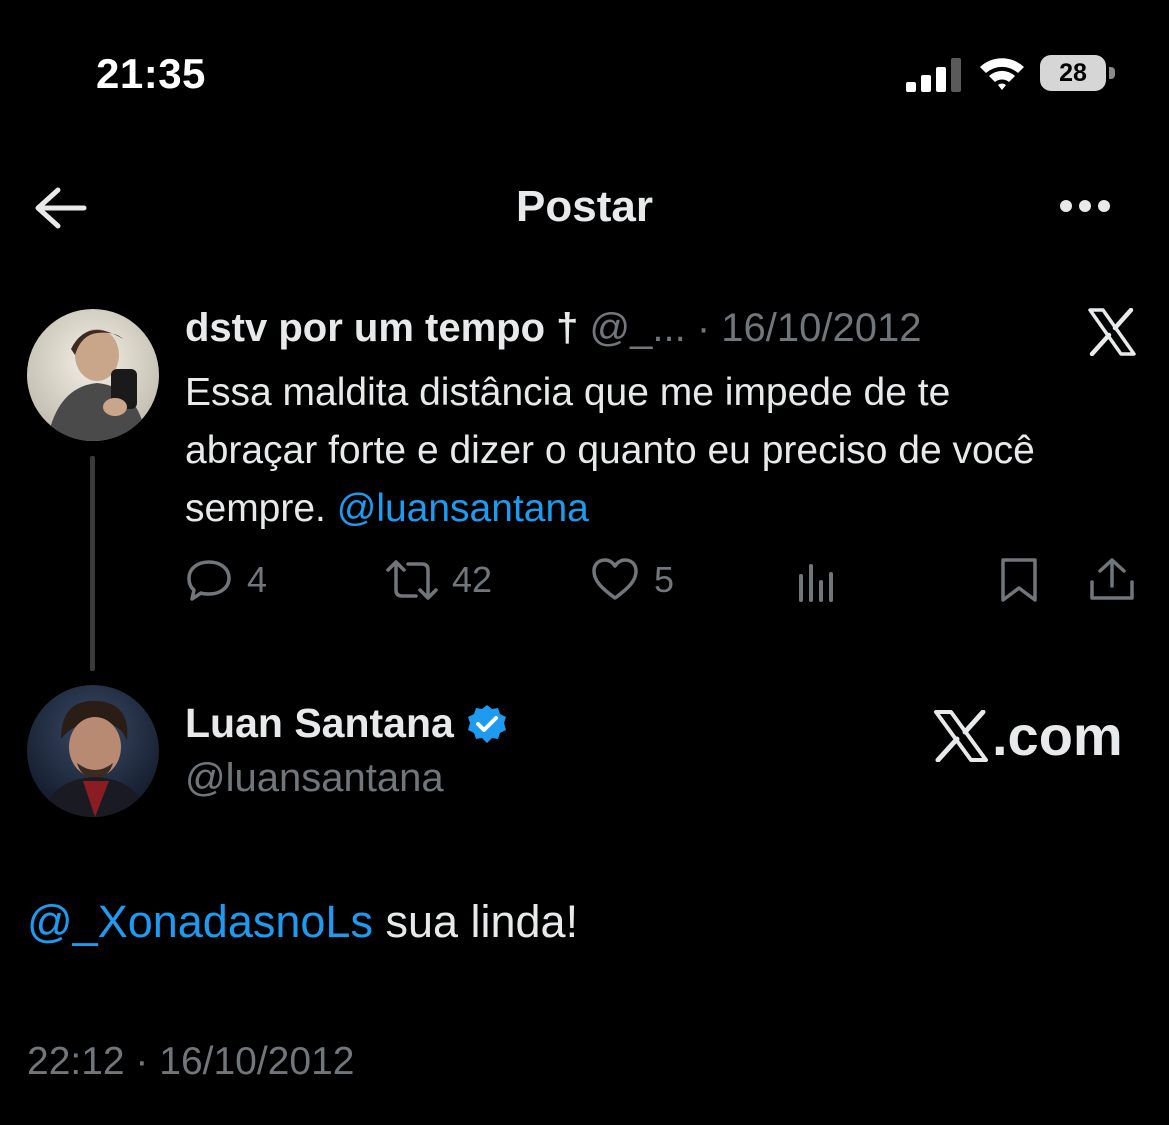  What do you see at coordinates (412, 580) in the screenshot?
I see `repost-icon` at bounding box center [412, 580].